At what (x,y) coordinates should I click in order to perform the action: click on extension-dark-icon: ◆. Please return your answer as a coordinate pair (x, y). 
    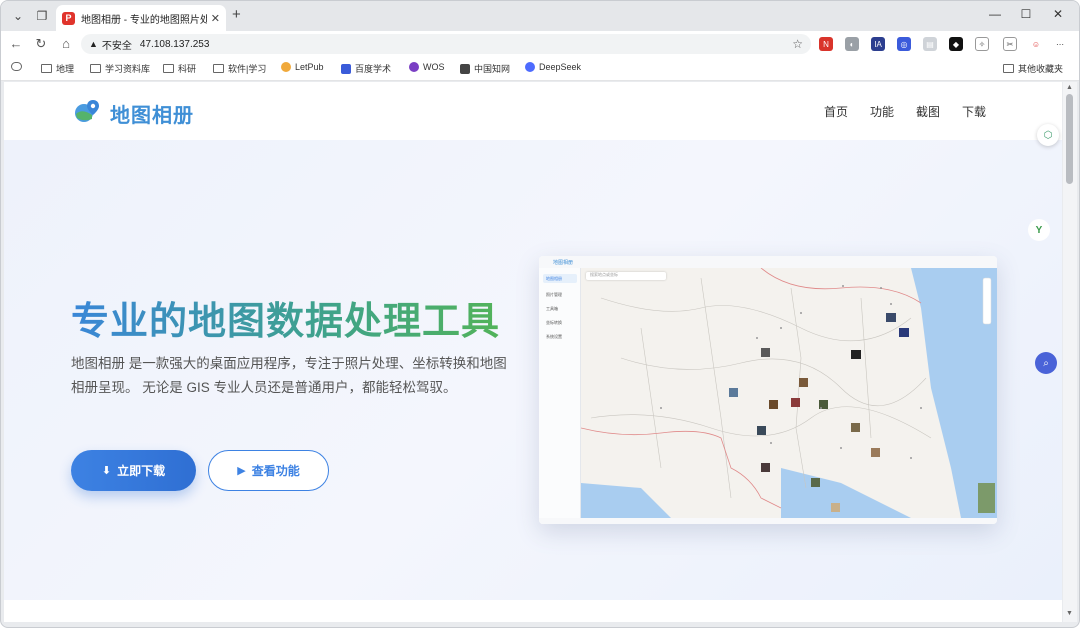
    Looking at the image, I should click on (956, 44).